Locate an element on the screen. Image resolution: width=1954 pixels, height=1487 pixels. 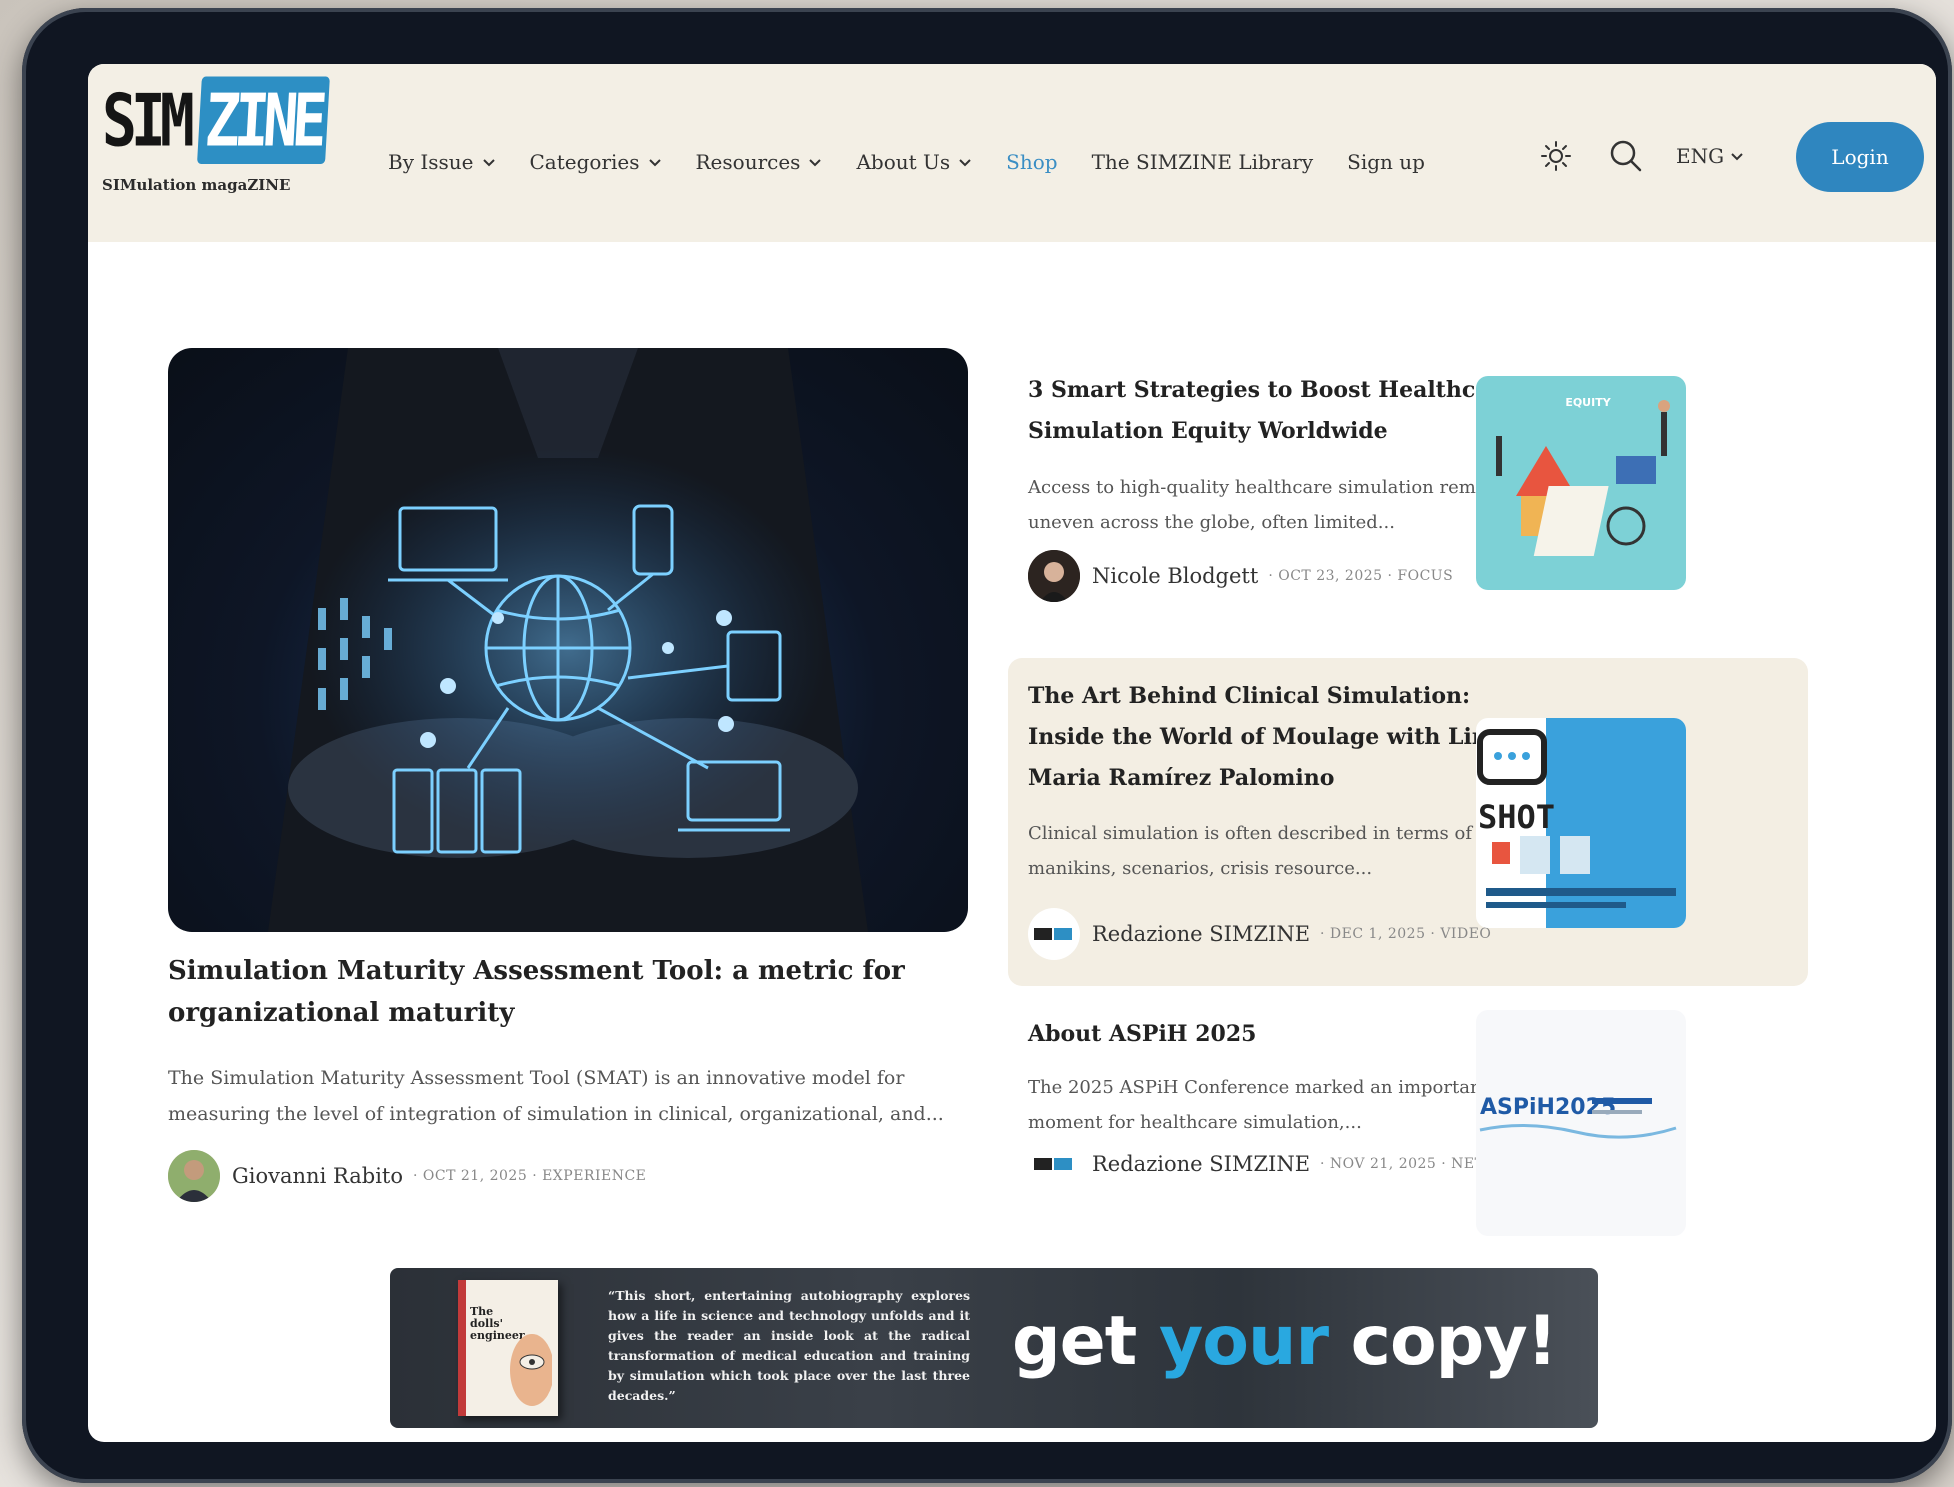
nav-label: The SIMZINE Library is located at coordinates (1202, 162).